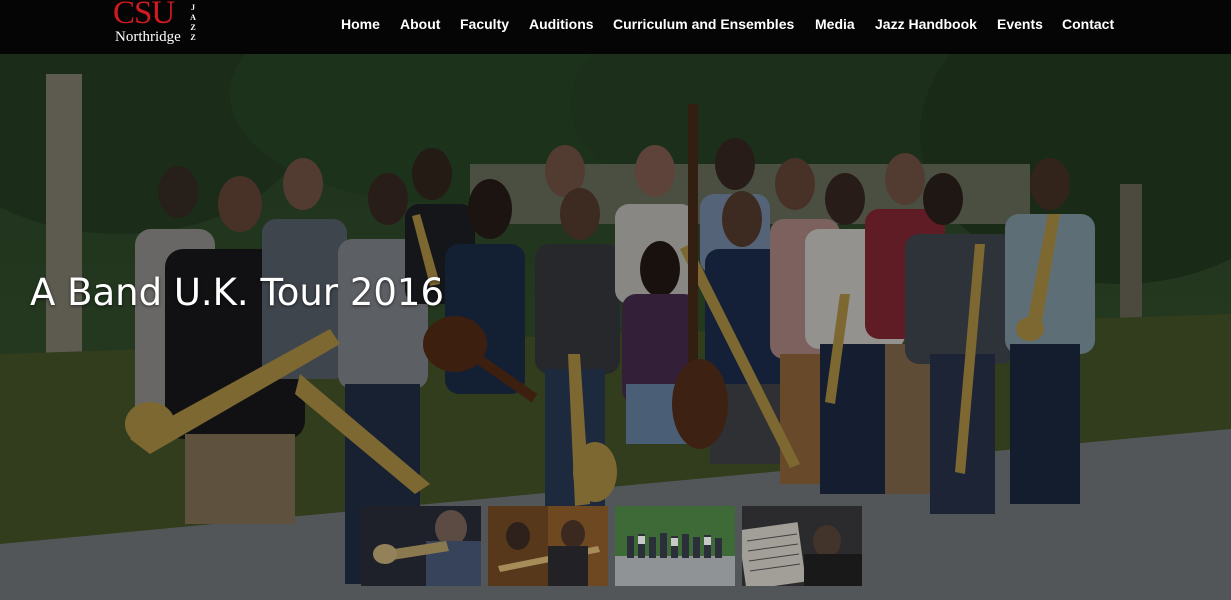 The width and height of the screenshot is (1231, 600). I want to click on slide-caption: A Band U.K. Tour 2016, so click(237, 292).